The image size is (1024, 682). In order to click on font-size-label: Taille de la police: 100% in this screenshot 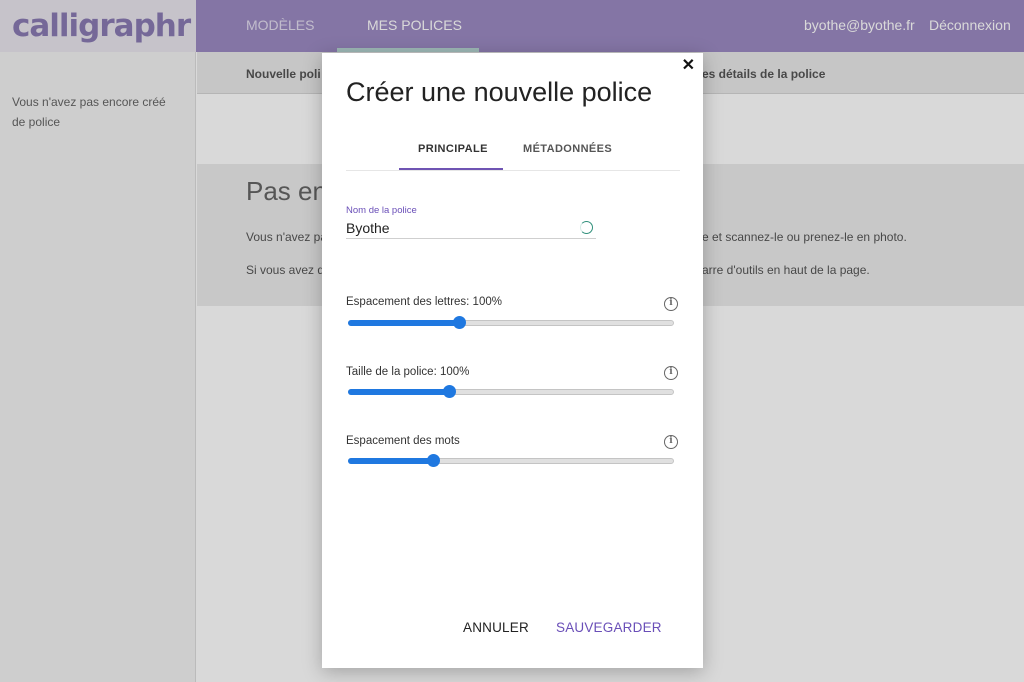, I will do `click(408, 372)`.